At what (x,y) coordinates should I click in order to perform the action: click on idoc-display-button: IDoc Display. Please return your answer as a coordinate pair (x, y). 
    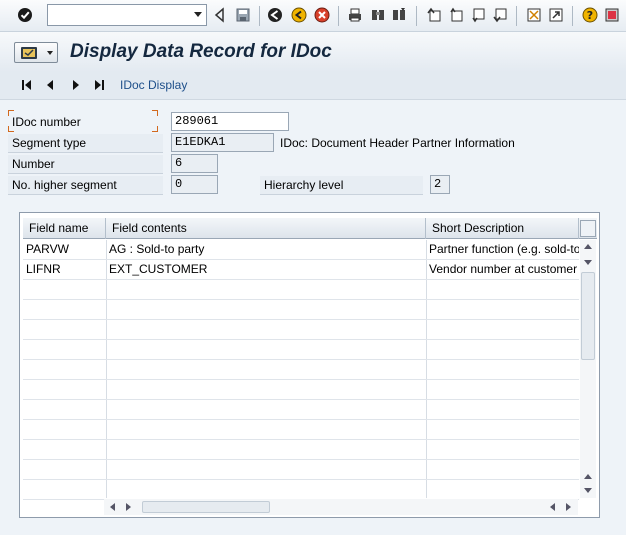
    Looking at the image, I should click on (153, 85).